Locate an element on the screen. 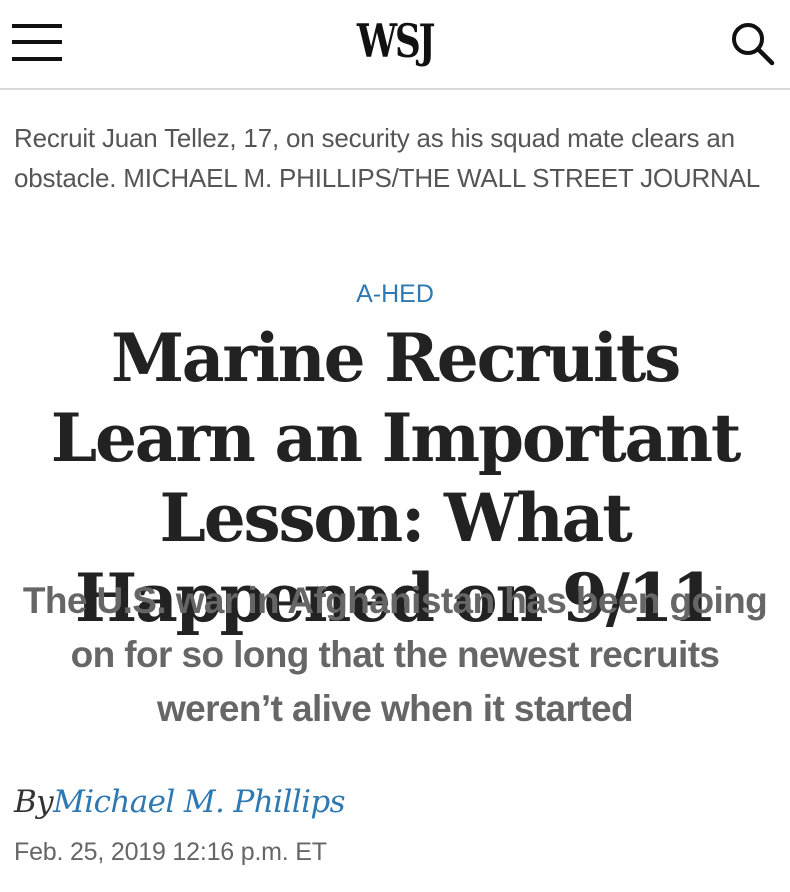  top-nav-bar: WSJ is located at coordinates (395, 45).